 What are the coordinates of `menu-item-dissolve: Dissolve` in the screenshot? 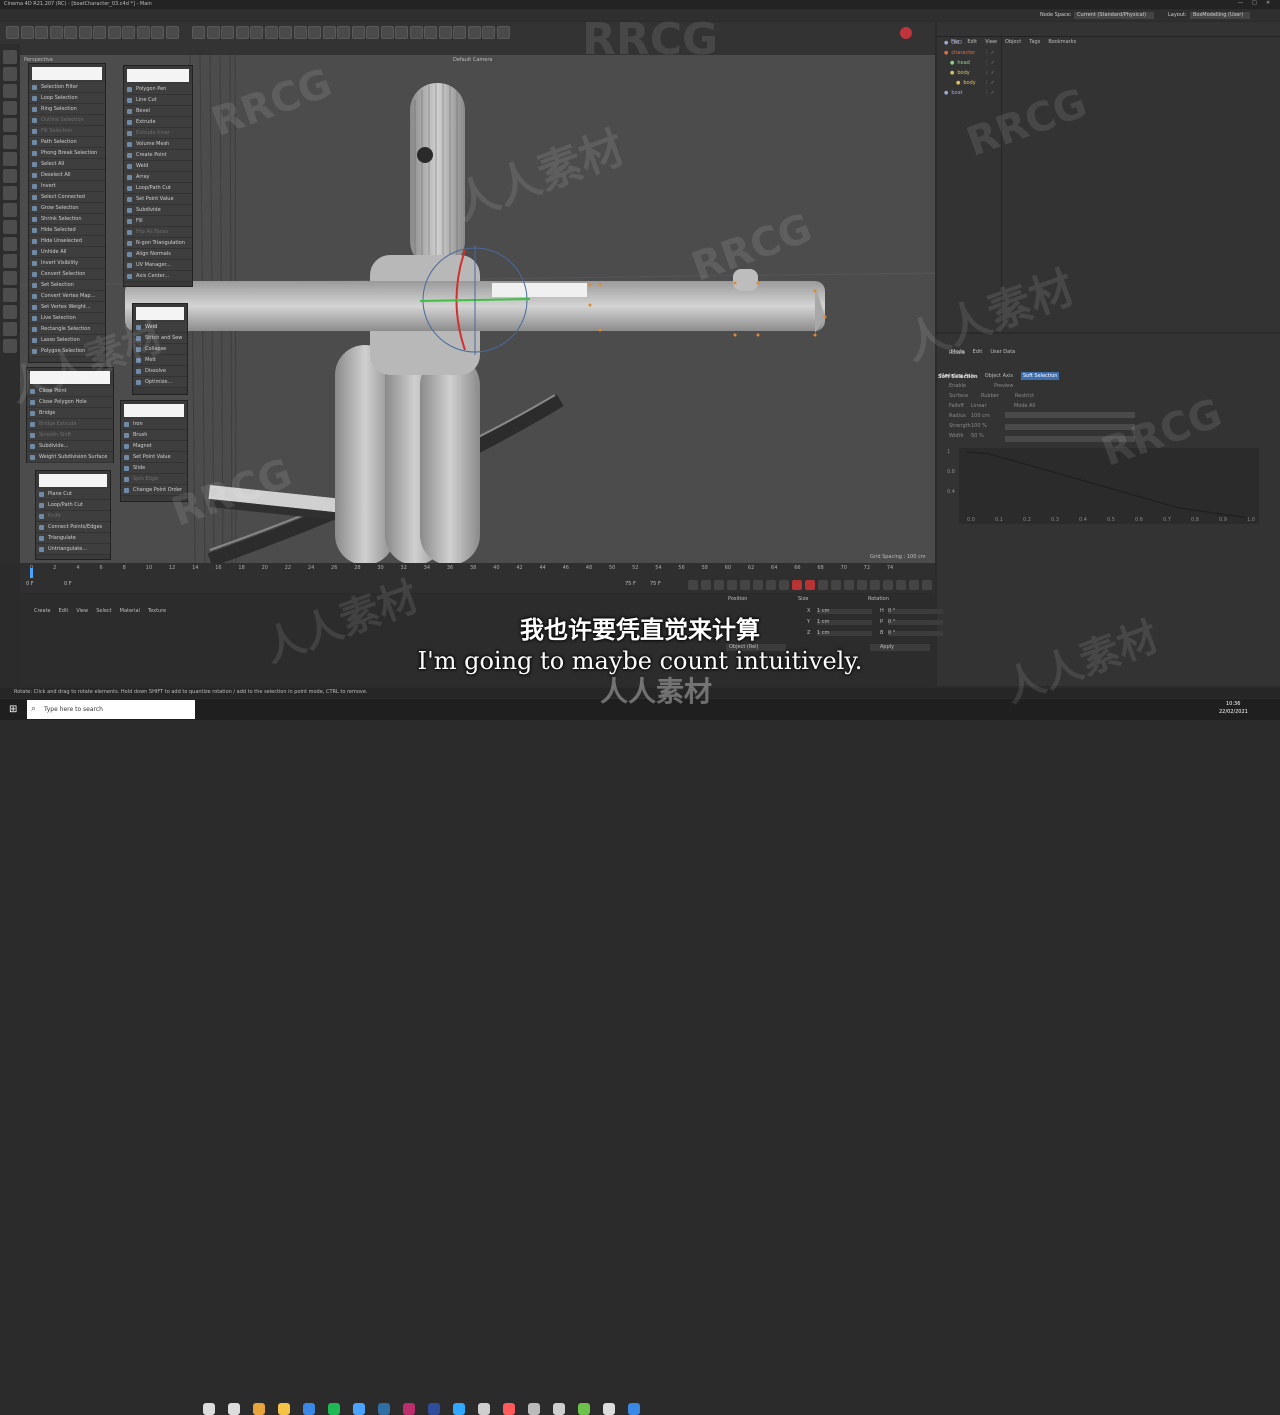 It's located at (160, 371).